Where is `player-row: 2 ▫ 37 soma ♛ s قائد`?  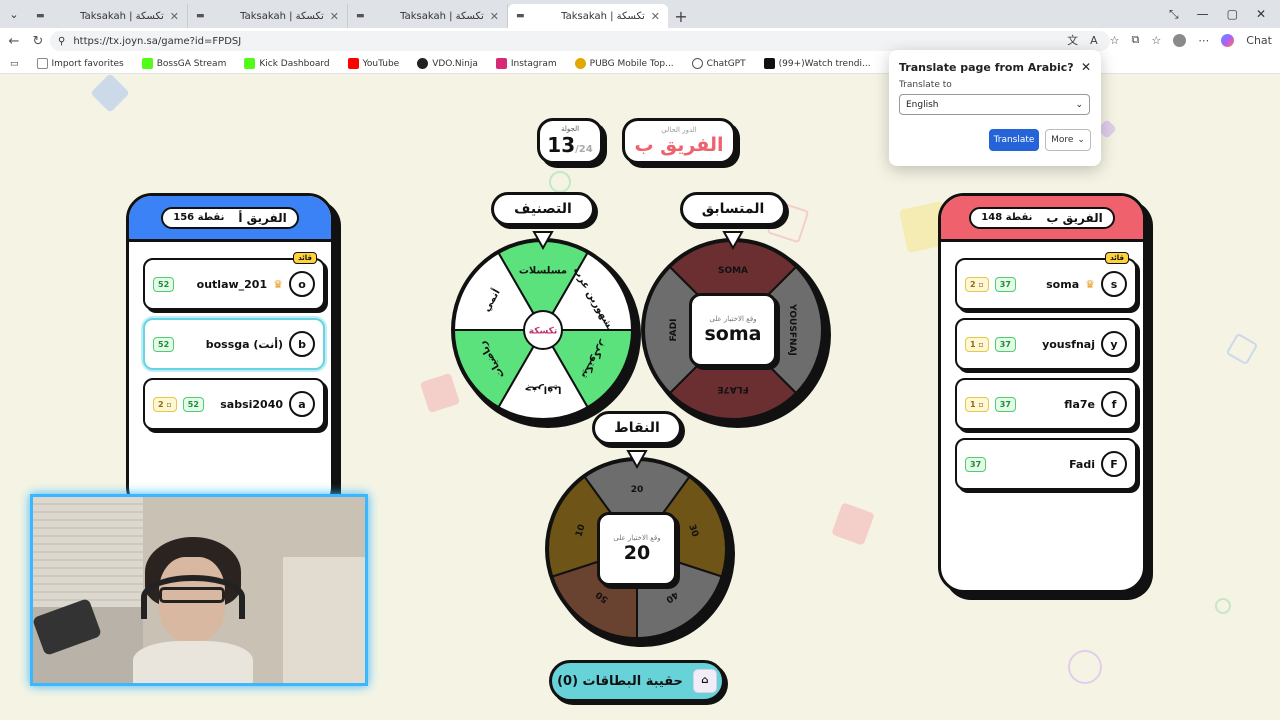
player-row: 2 ▫ 37 soma ♛ s قائد is located at coordinates (1046, 281).